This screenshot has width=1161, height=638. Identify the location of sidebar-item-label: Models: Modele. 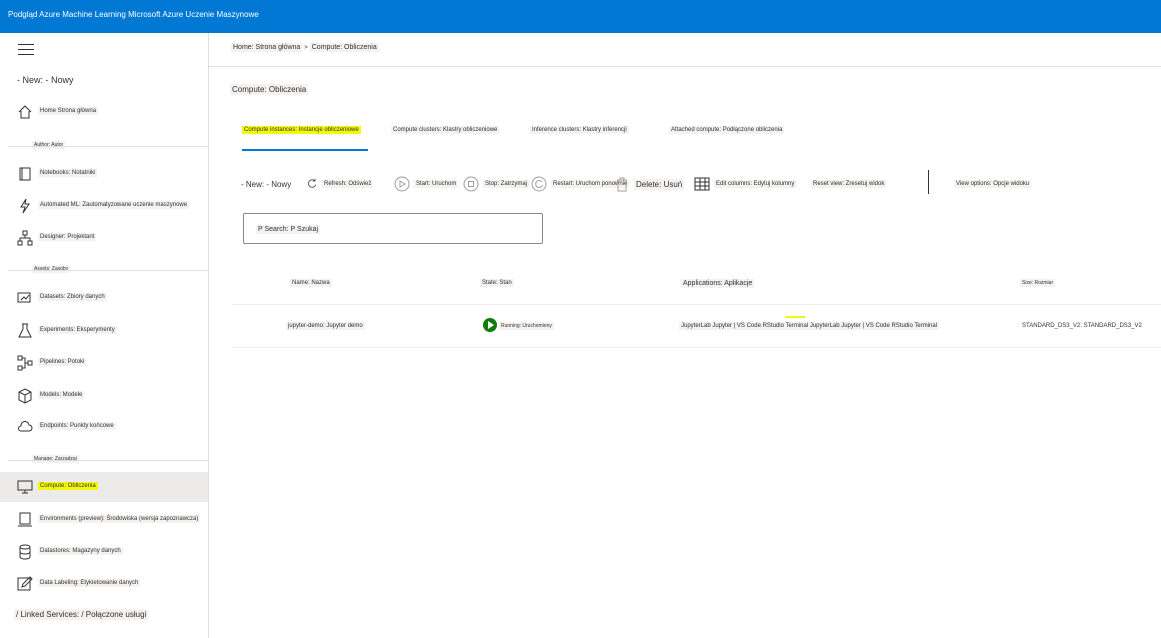
(61, 395).